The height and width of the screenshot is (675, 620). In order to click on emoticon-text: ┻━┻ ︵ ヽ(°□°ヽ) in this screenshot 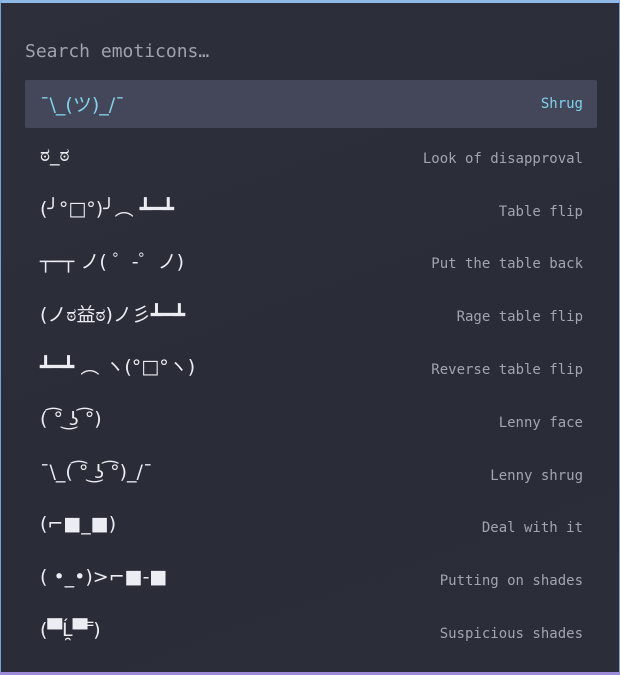, I will do `click(118, 367)`.